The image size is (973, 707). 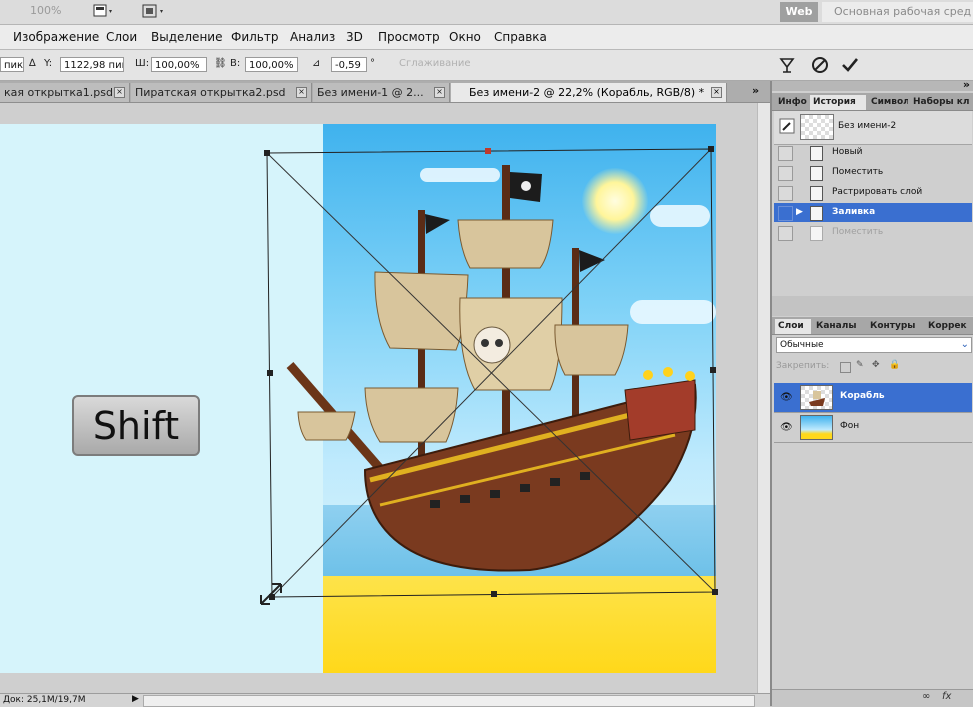 I want to click on angle-field: -0,59, so click(x=349, y=64).